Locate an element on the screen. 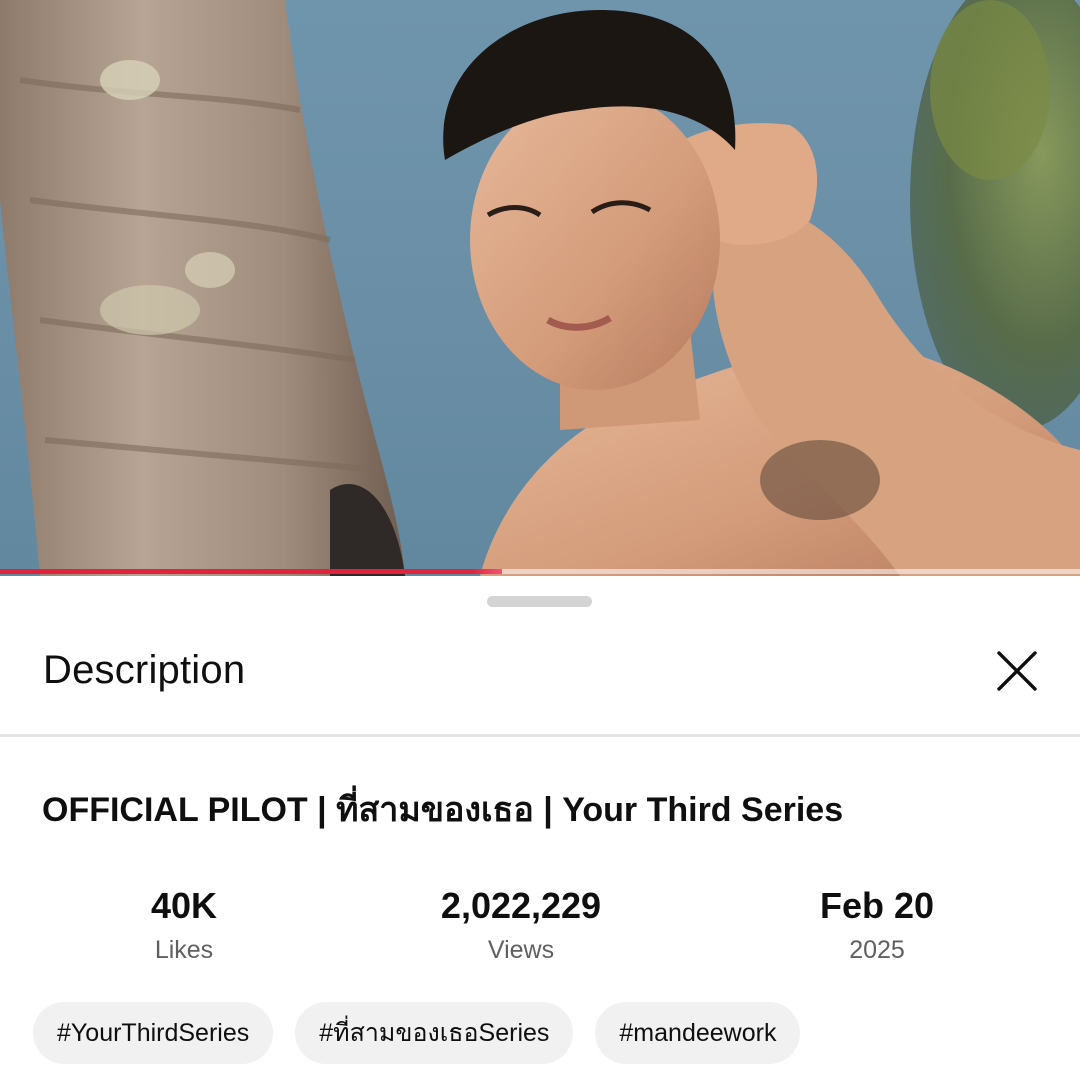 The image size is (1080, 1072). views-count: 2,022,229 is located at coordinates (521, 905).